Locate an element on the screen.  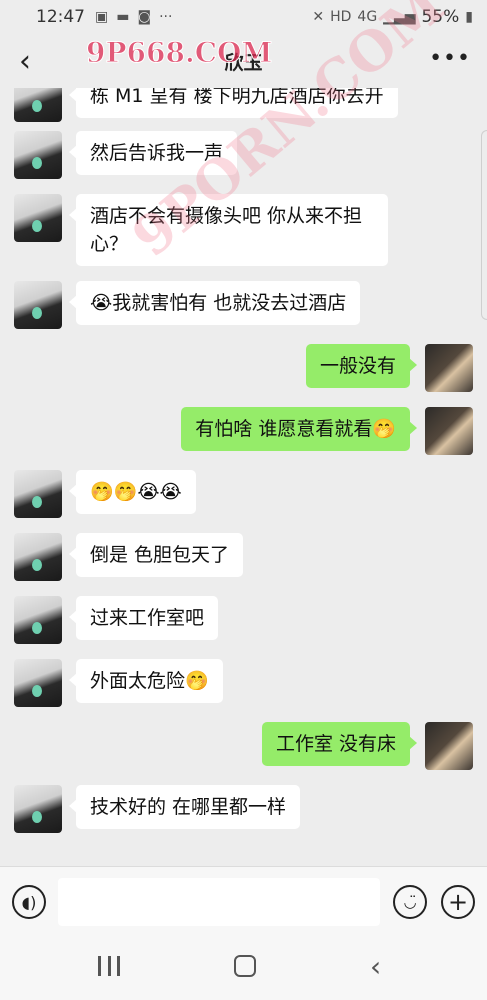
plus-icon: + is located at coordinates (458, 902).